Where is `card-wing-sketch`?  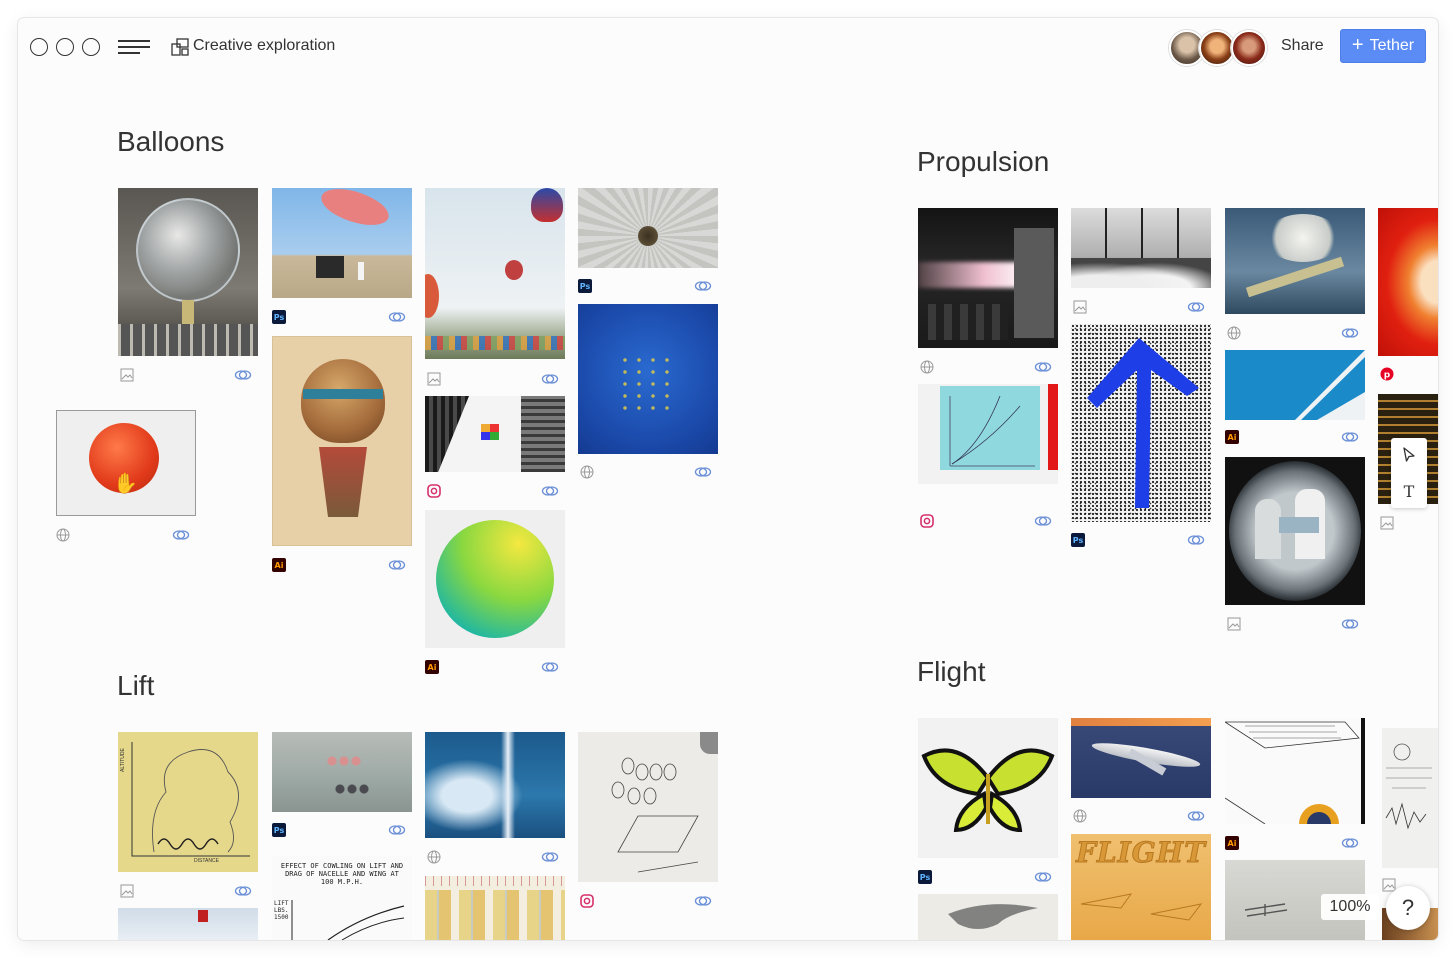 card-wing-sketch is located at coordinates (648, 830).